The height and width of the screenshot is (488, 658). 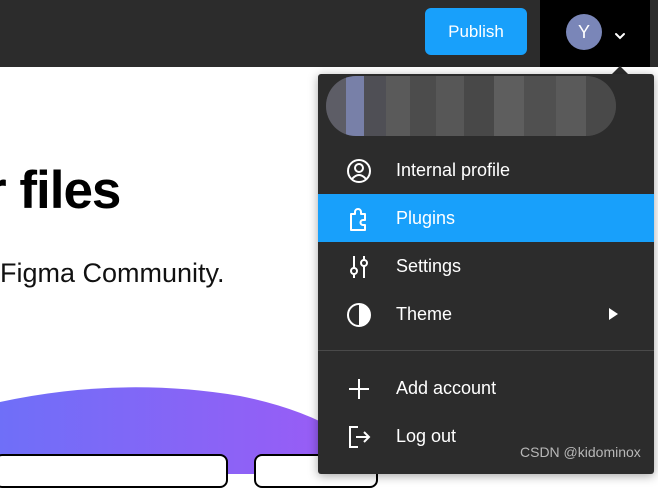 I want to click on puzzle-icon, so click(x=358, y=219).